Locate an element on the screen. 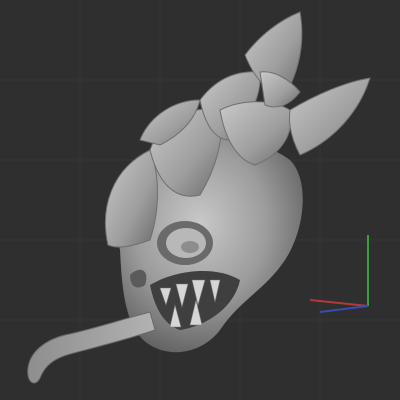 The image size is (400, 400). axis-z-line is located at coordinates (344, 309).